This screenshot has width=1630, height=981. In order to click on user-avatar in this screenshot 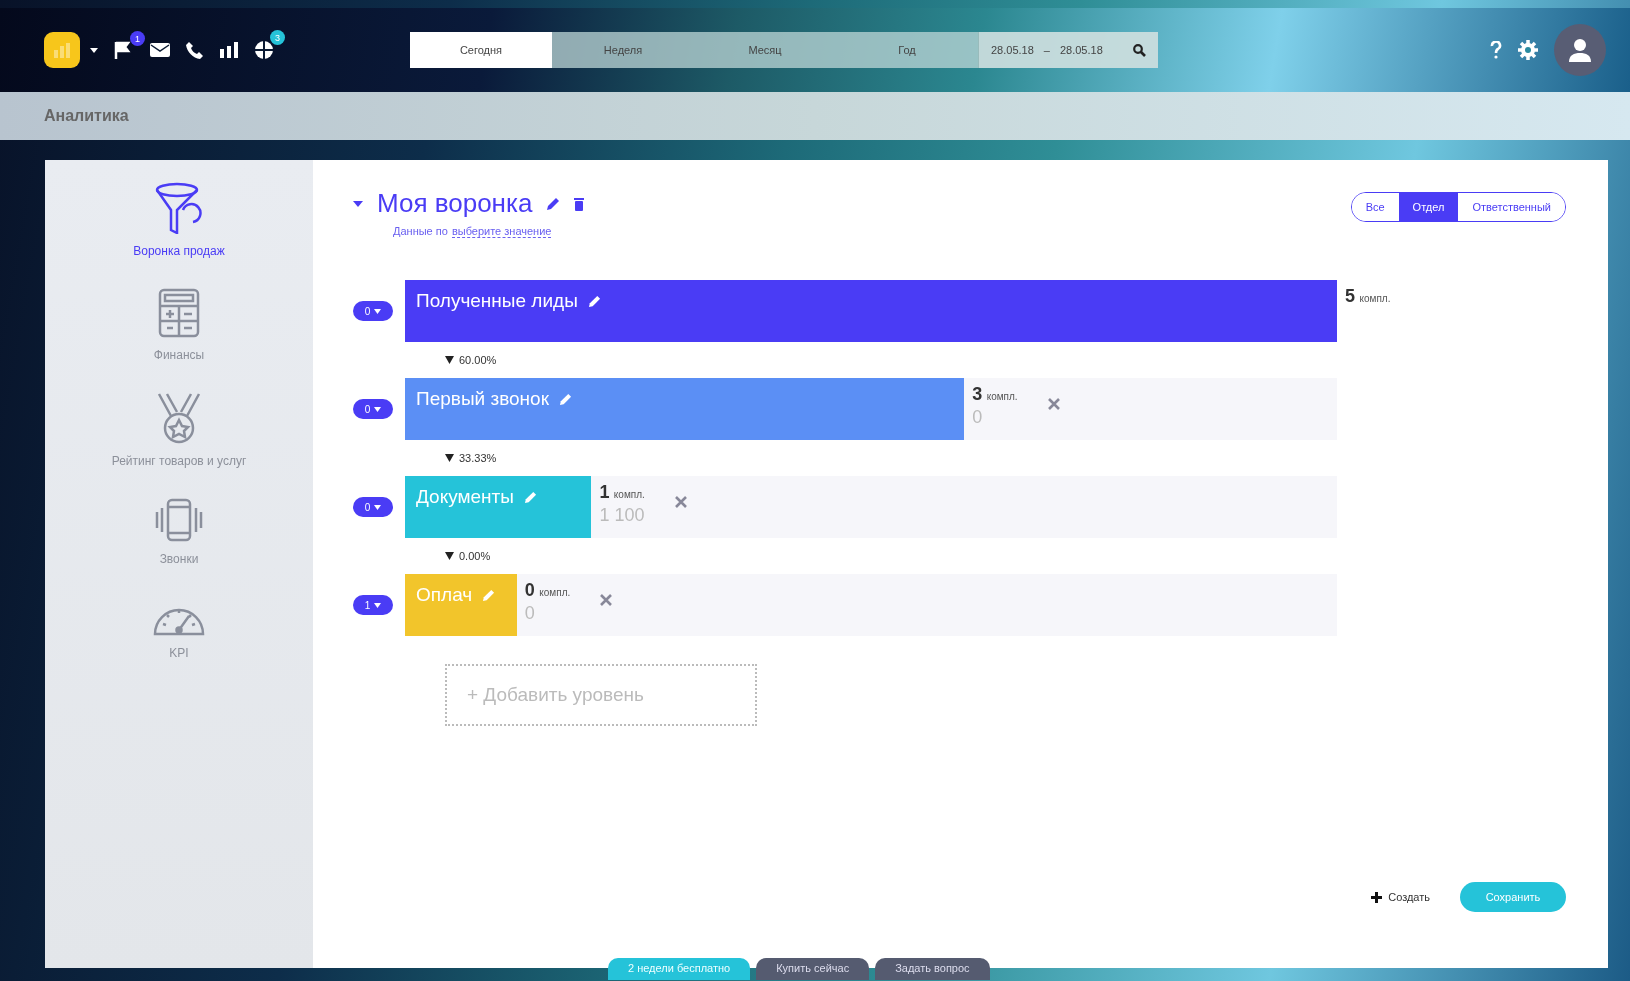, I will do `click(1580, 50)`.